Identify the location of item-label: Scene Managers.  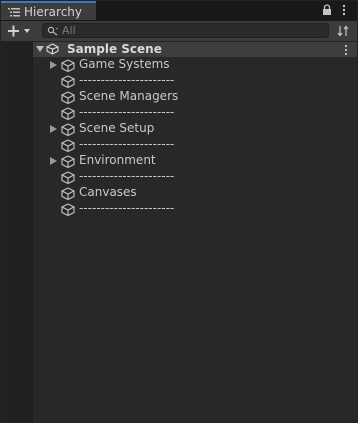
(129, 96).